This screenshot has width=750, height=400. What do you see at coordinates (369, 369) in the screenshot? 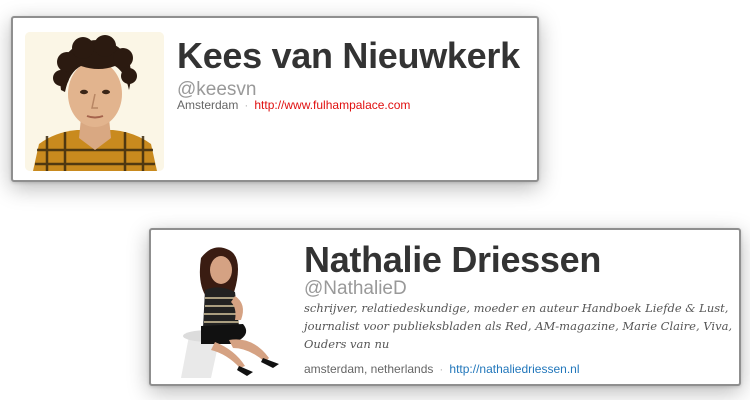
I see `profile-location: amsterdam, netherlands` at bounding box center [369, 369].